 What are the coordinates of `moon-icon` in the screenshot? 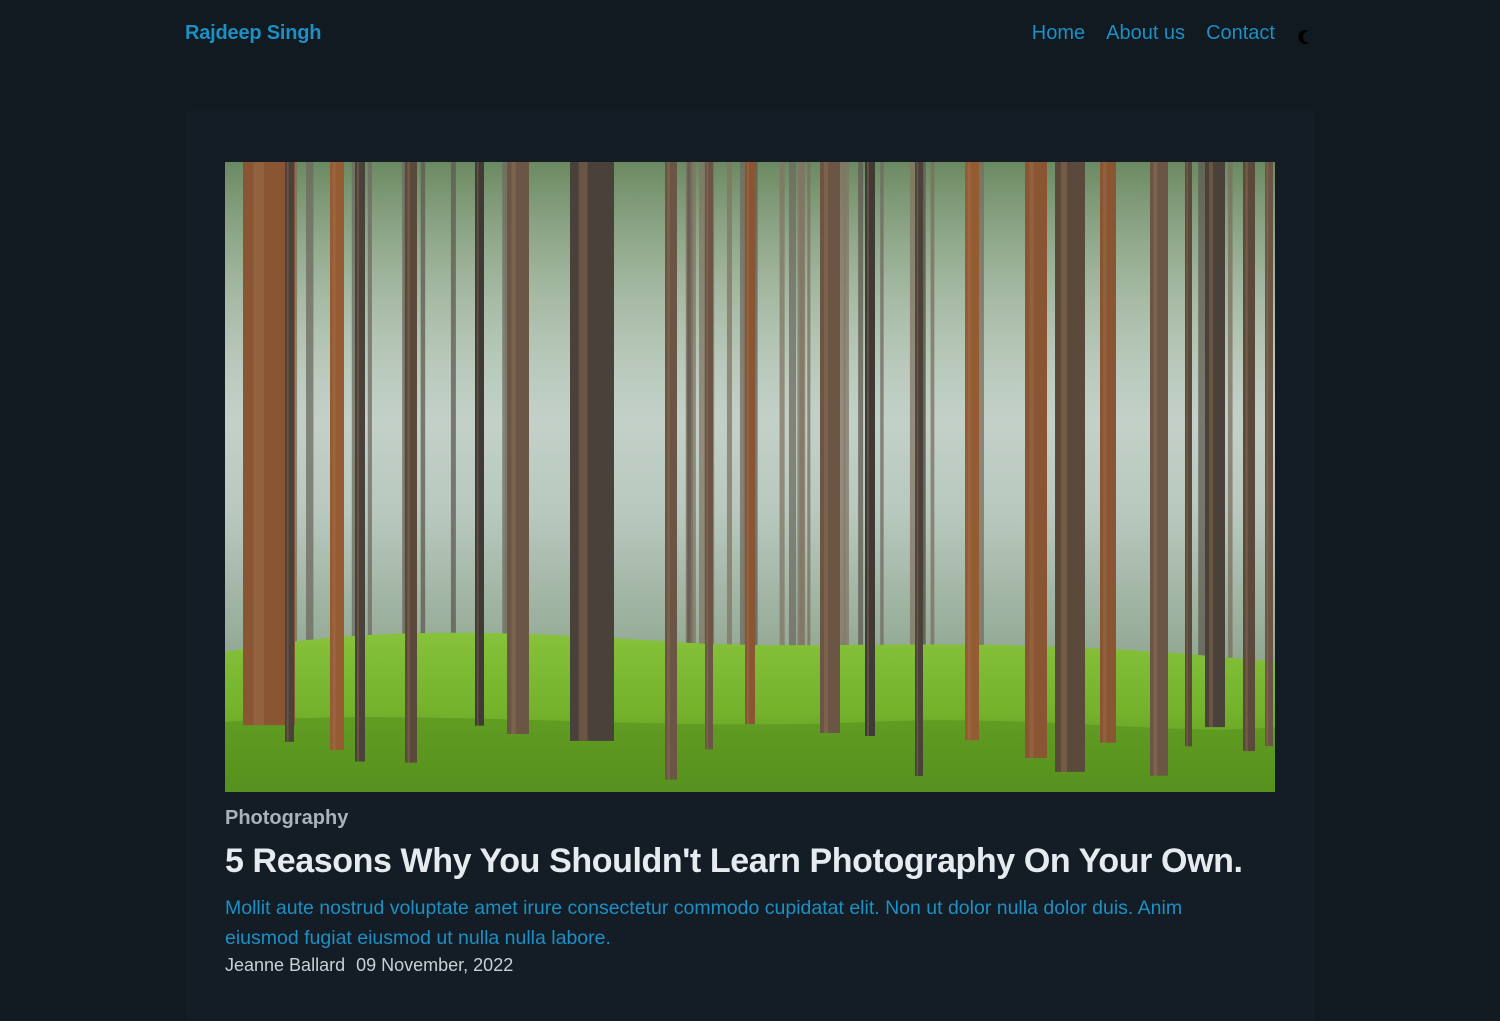 It's located at (1303, 37).